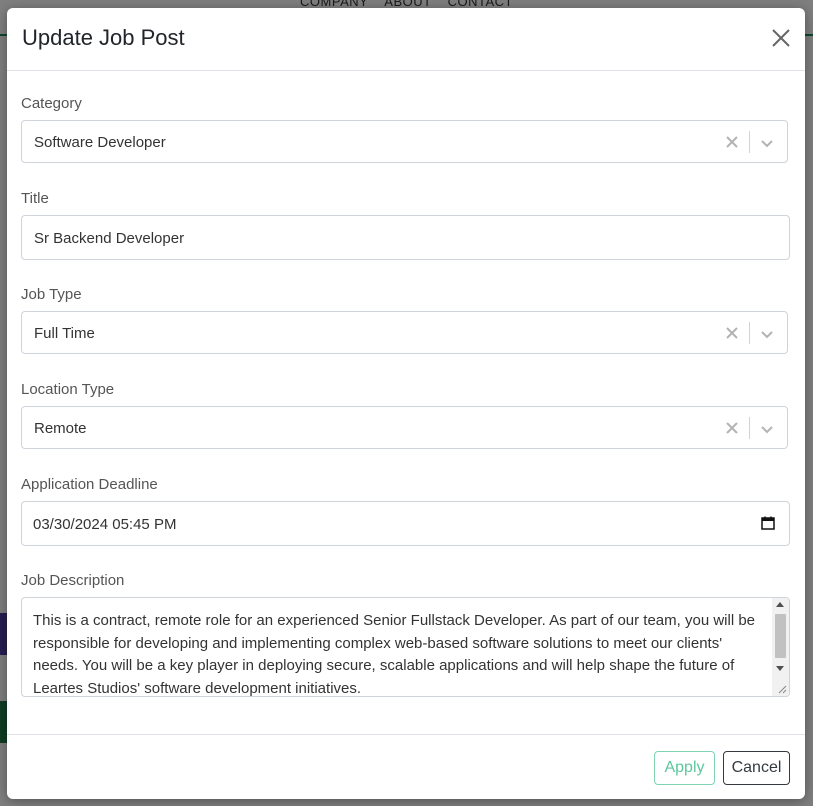 The image size is (813, 806). Describe the element at coordinates (782, 689) in the screenshot. I see `resize-grip-icon` at that location.